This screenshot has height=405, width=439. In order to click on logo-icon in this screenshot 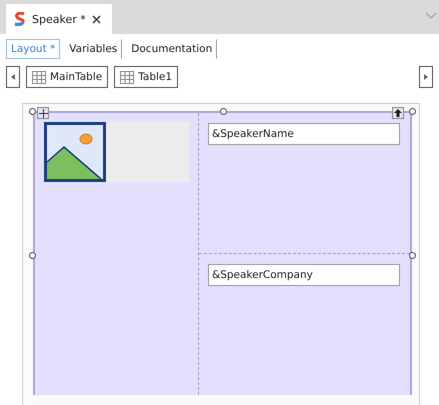, I will do `click(20, 19)`.